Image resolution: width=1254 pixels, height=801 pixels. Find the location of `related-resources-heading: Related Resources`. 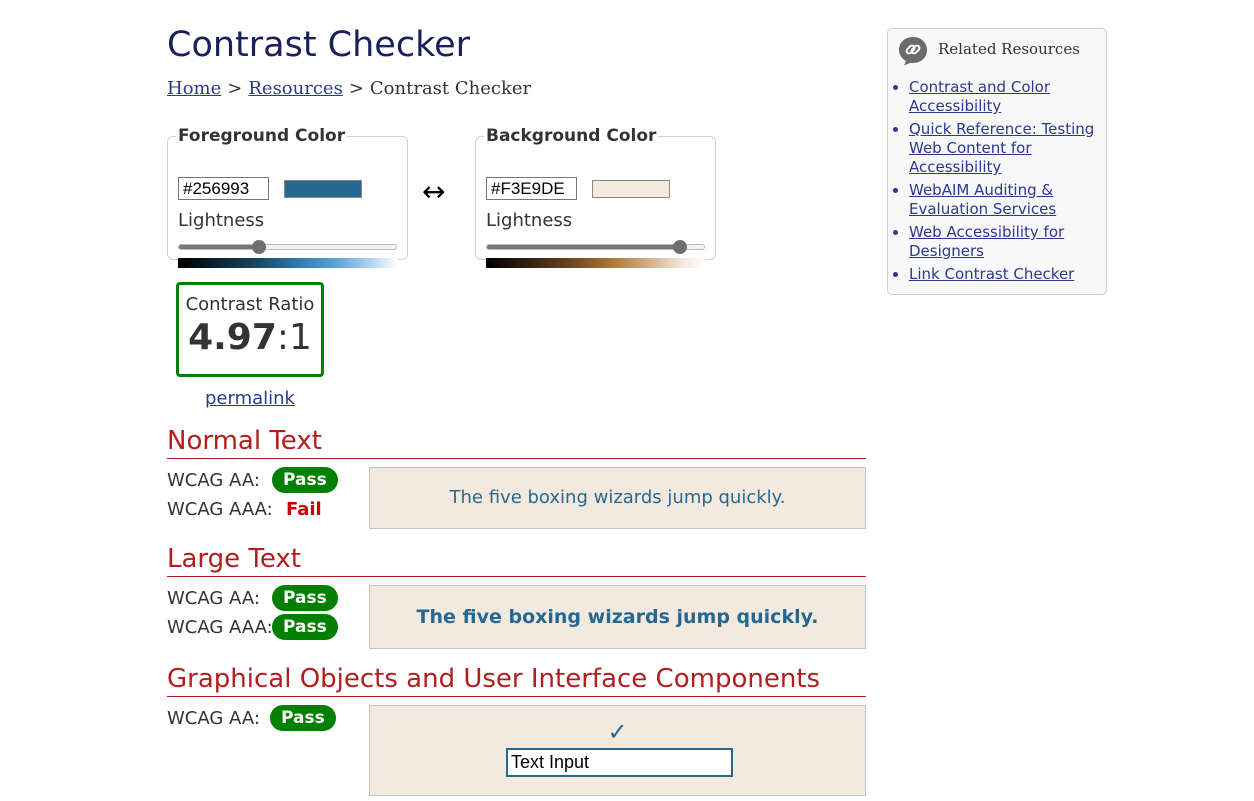

related-resources-heading: Related Resources is located at coordinates (1009, 49).